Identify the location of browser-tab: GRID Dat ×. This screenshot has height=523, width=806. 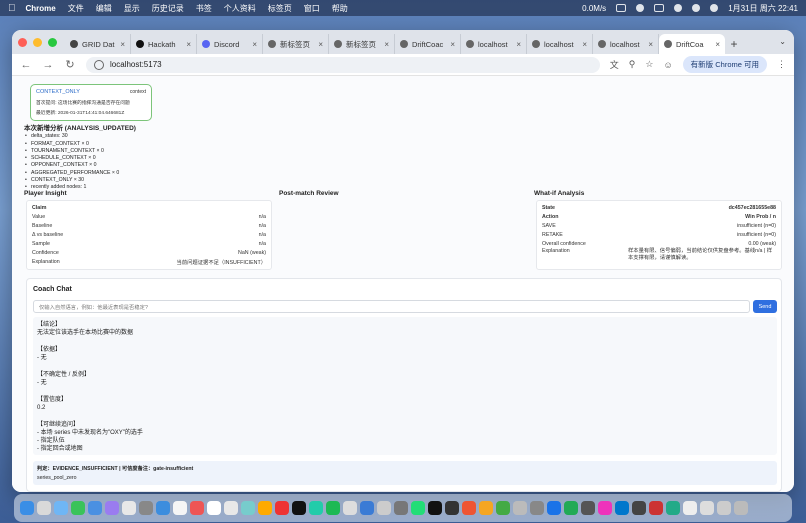
(98, 44).